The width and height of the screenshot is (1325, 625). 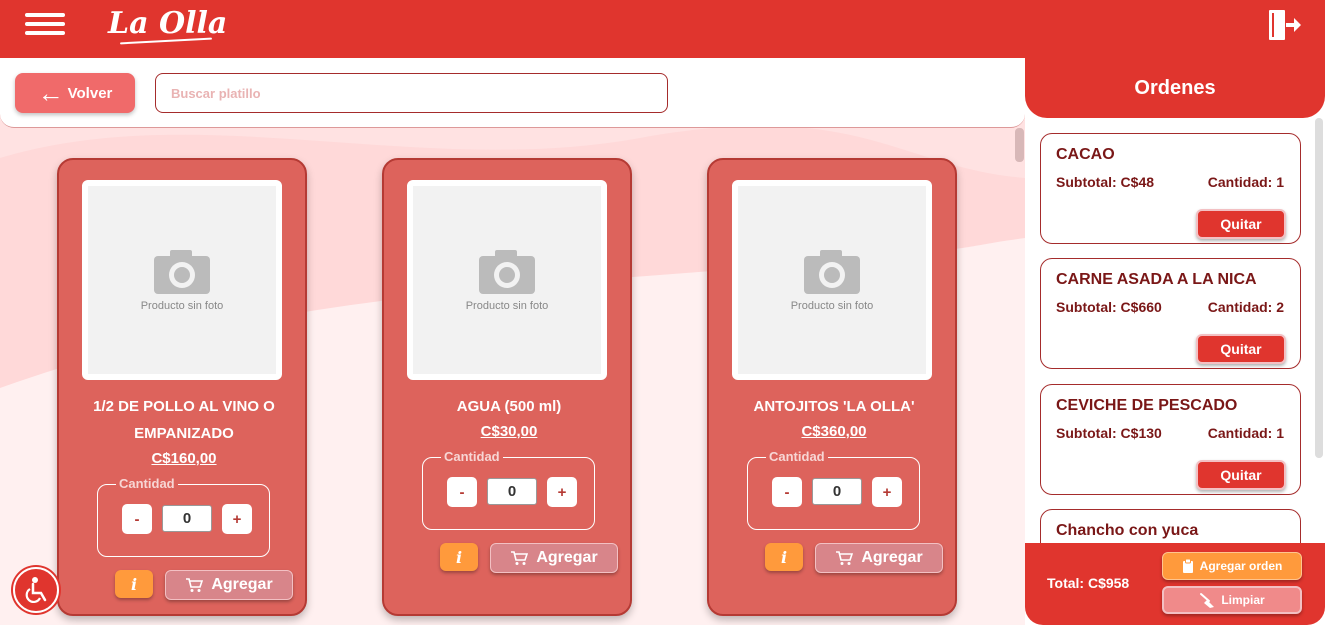 I want to click on back-button: ← Volver, so click(x=75, y=93).